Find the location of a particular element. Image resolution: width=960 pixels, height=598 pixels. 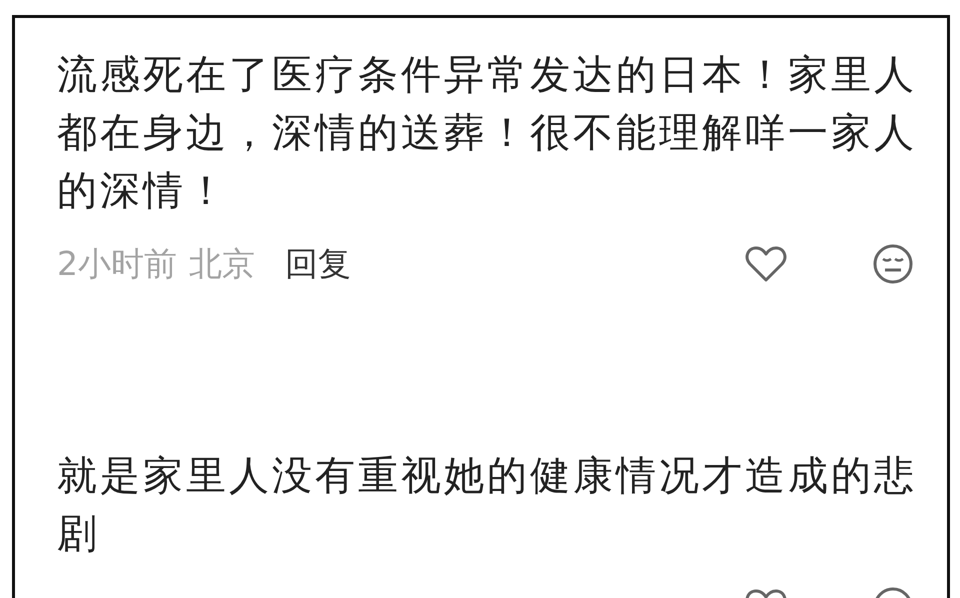

comment-time: 2小时前 is located at coordinates (117, 263).